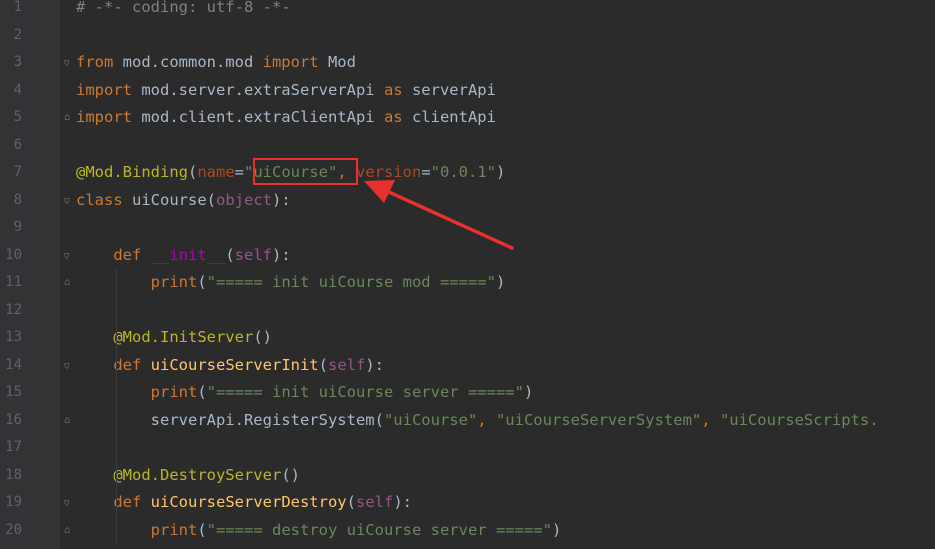 Image resolution: width=935 pixels, height=549 pixels. I want to click on annotation-arrow-icon, so click(439, 215).